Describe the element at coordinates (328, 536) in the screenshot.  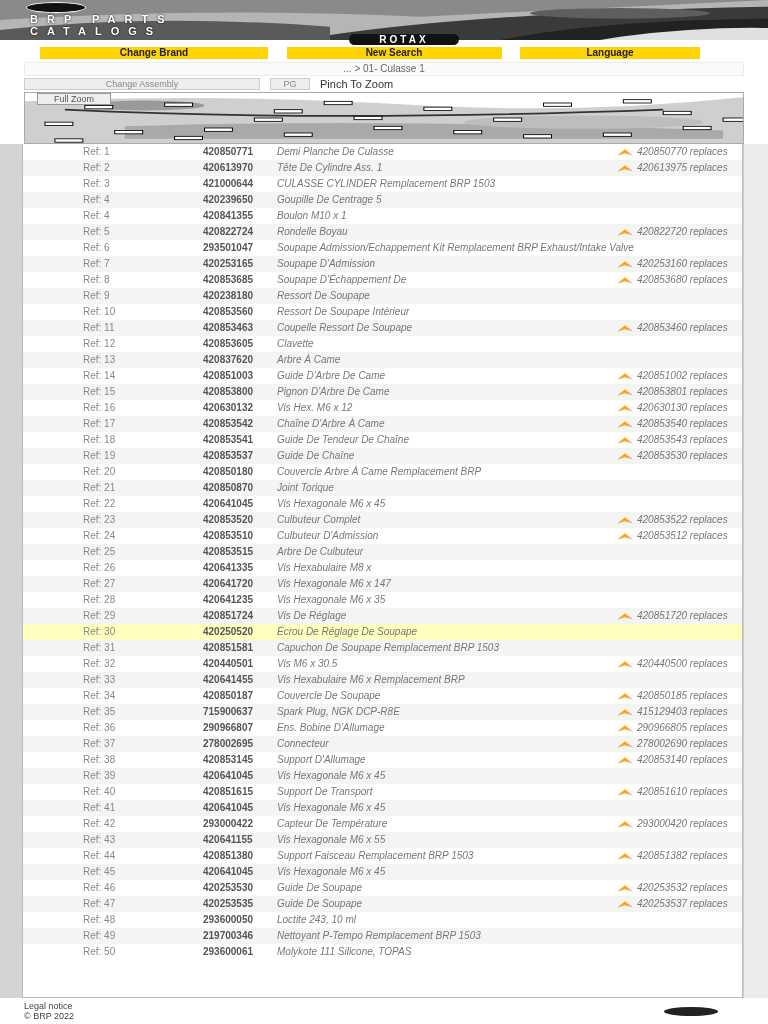
I see `part-description: Culbuteur D'Admission` at that location.